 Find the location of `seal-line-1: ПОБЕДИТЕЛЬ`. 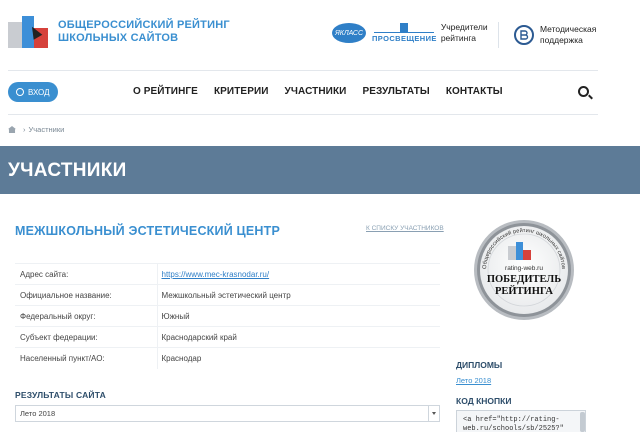

seal-line-1: ПОБЕДИТЕЛЬ is located at coordinates (524, 279).